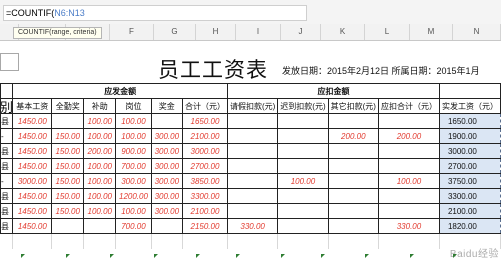 The image size is (501, 263). What do you see at coordinates (431, 32) in the screenshot?
I see `column-header-m: M` at bounding box center [431, 32].